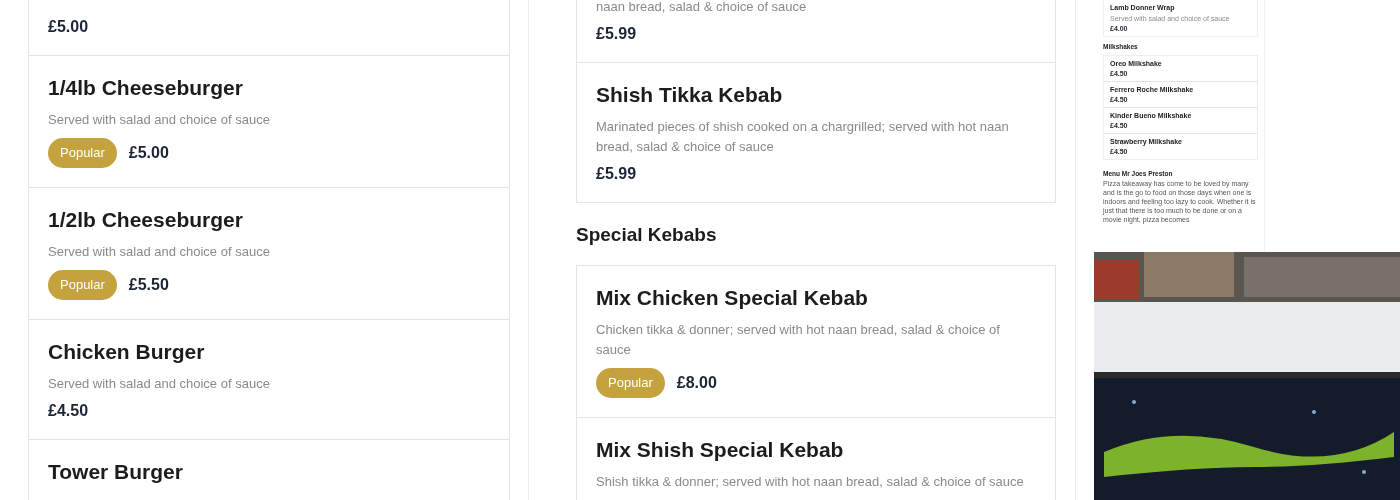 This screenshot has height=500, width=1400. I want to click on item-name: 1/2lb Cheeseburger, so click(145, 220).